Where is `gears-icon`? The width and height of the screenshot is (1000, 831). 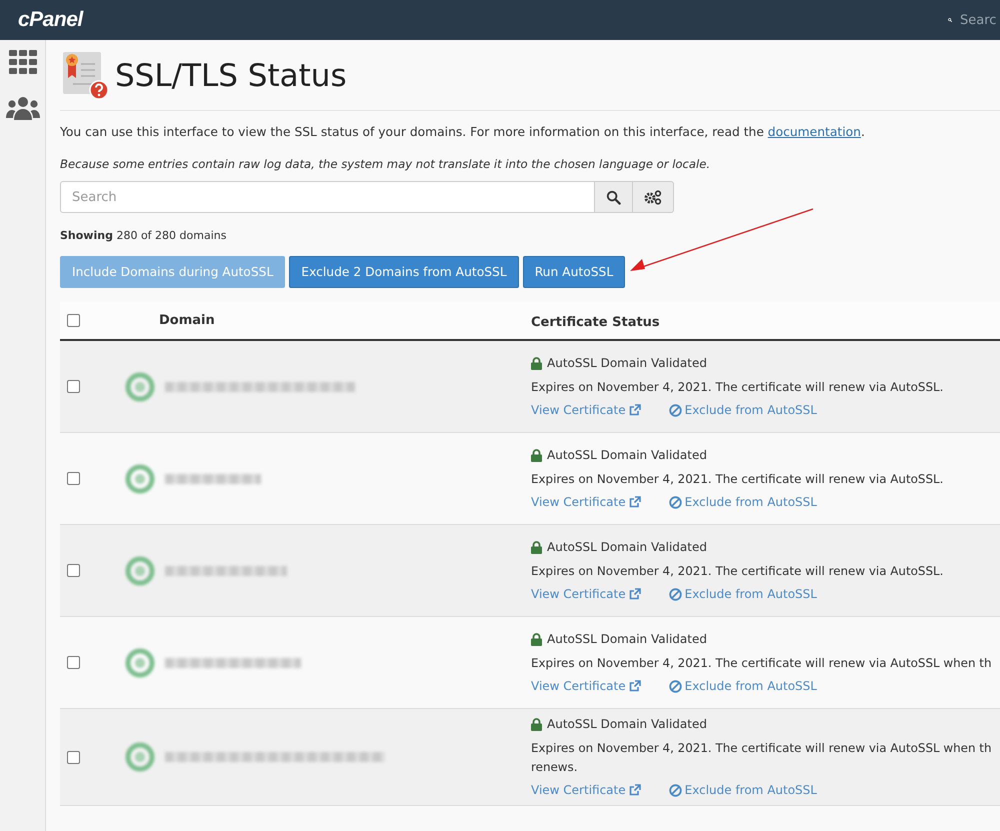
gears-icon is located at coordinates (653, 197).